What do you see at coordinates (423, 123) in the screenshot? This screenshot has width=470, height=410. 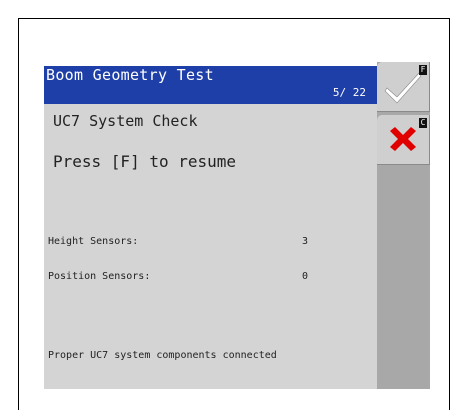 I see `c-key-label: C` at bounding box center [423, 123].